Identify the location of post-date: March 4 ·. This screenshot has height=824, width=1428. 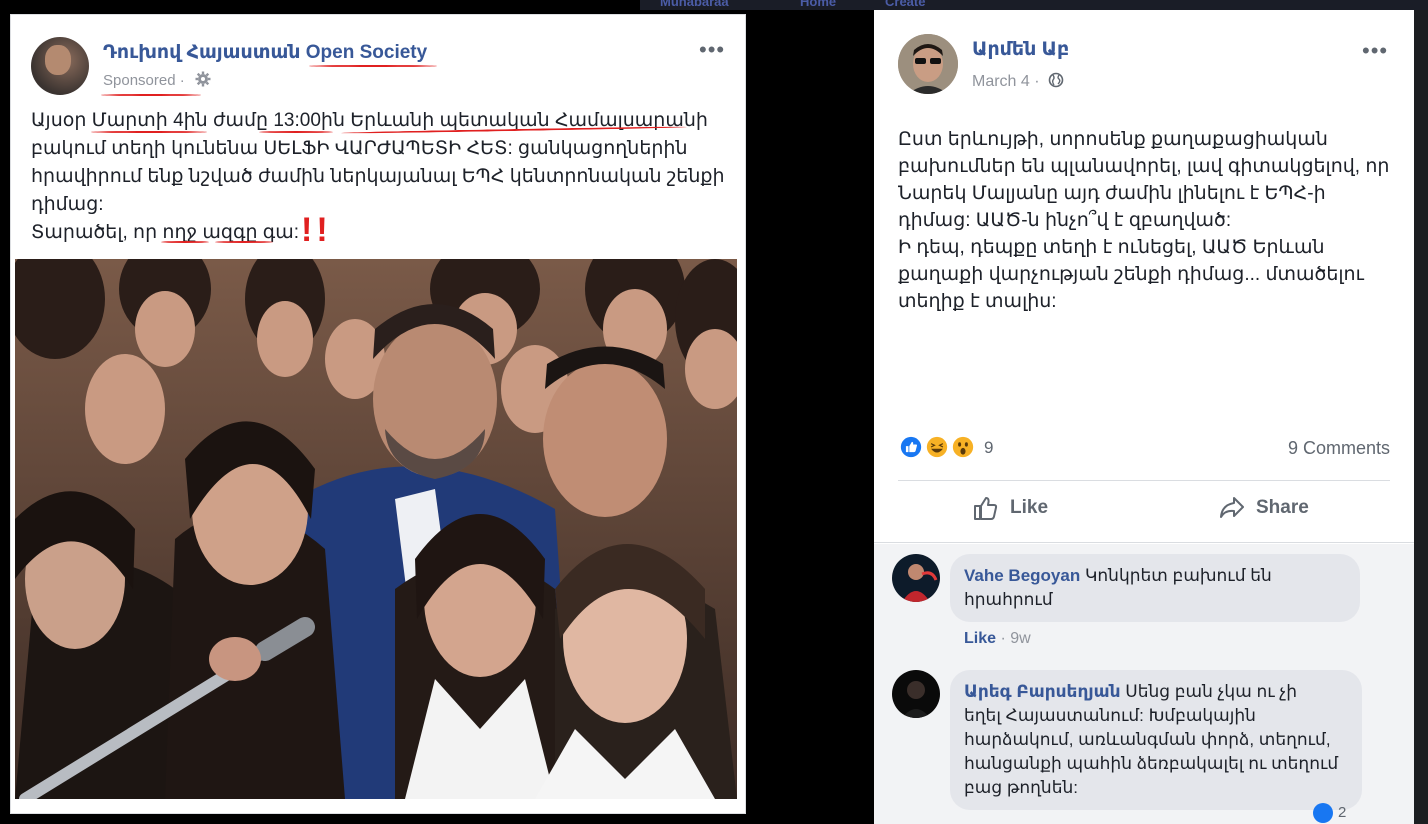
(1018, 81).